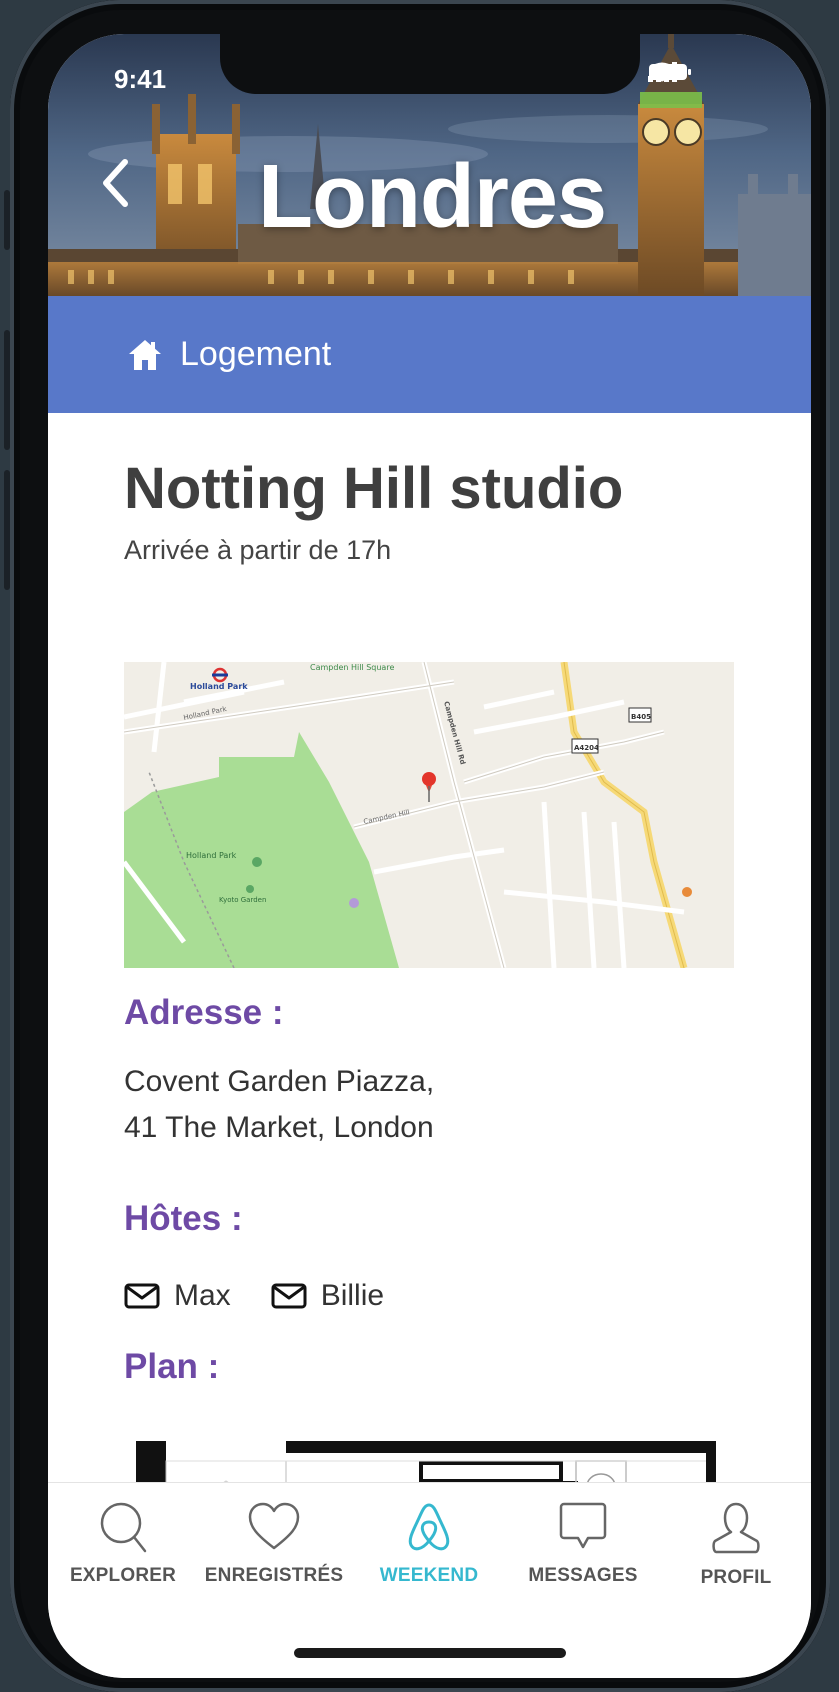 The height and width of the screenshot is (1692, 839). What do you see at coordinates (583, 1525) in the screenshot?
I see `message-icon` at bounding box center [583, 1525].